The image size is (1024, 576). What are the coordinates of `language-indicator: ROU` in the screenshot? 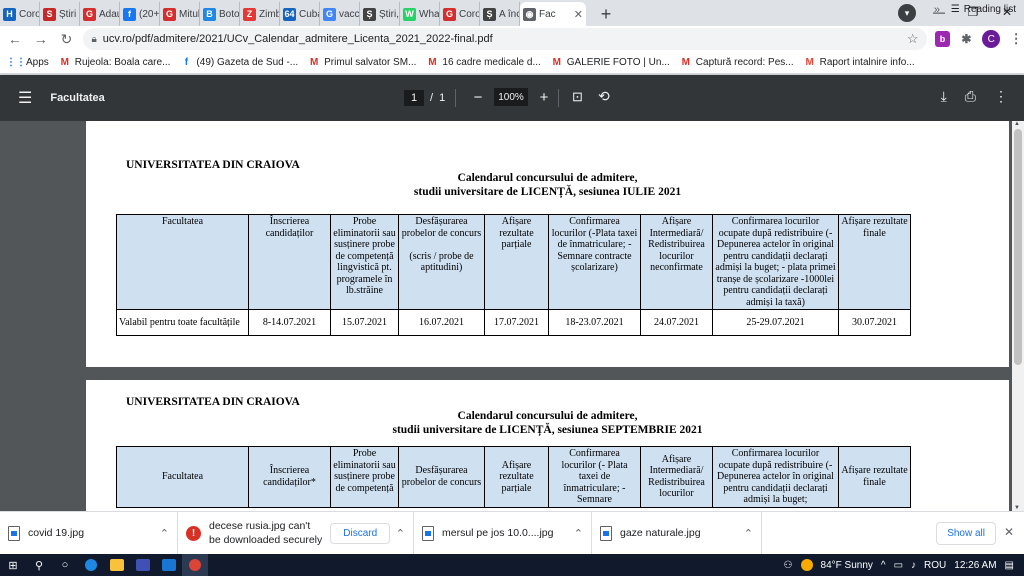 It's located at (935, 565).